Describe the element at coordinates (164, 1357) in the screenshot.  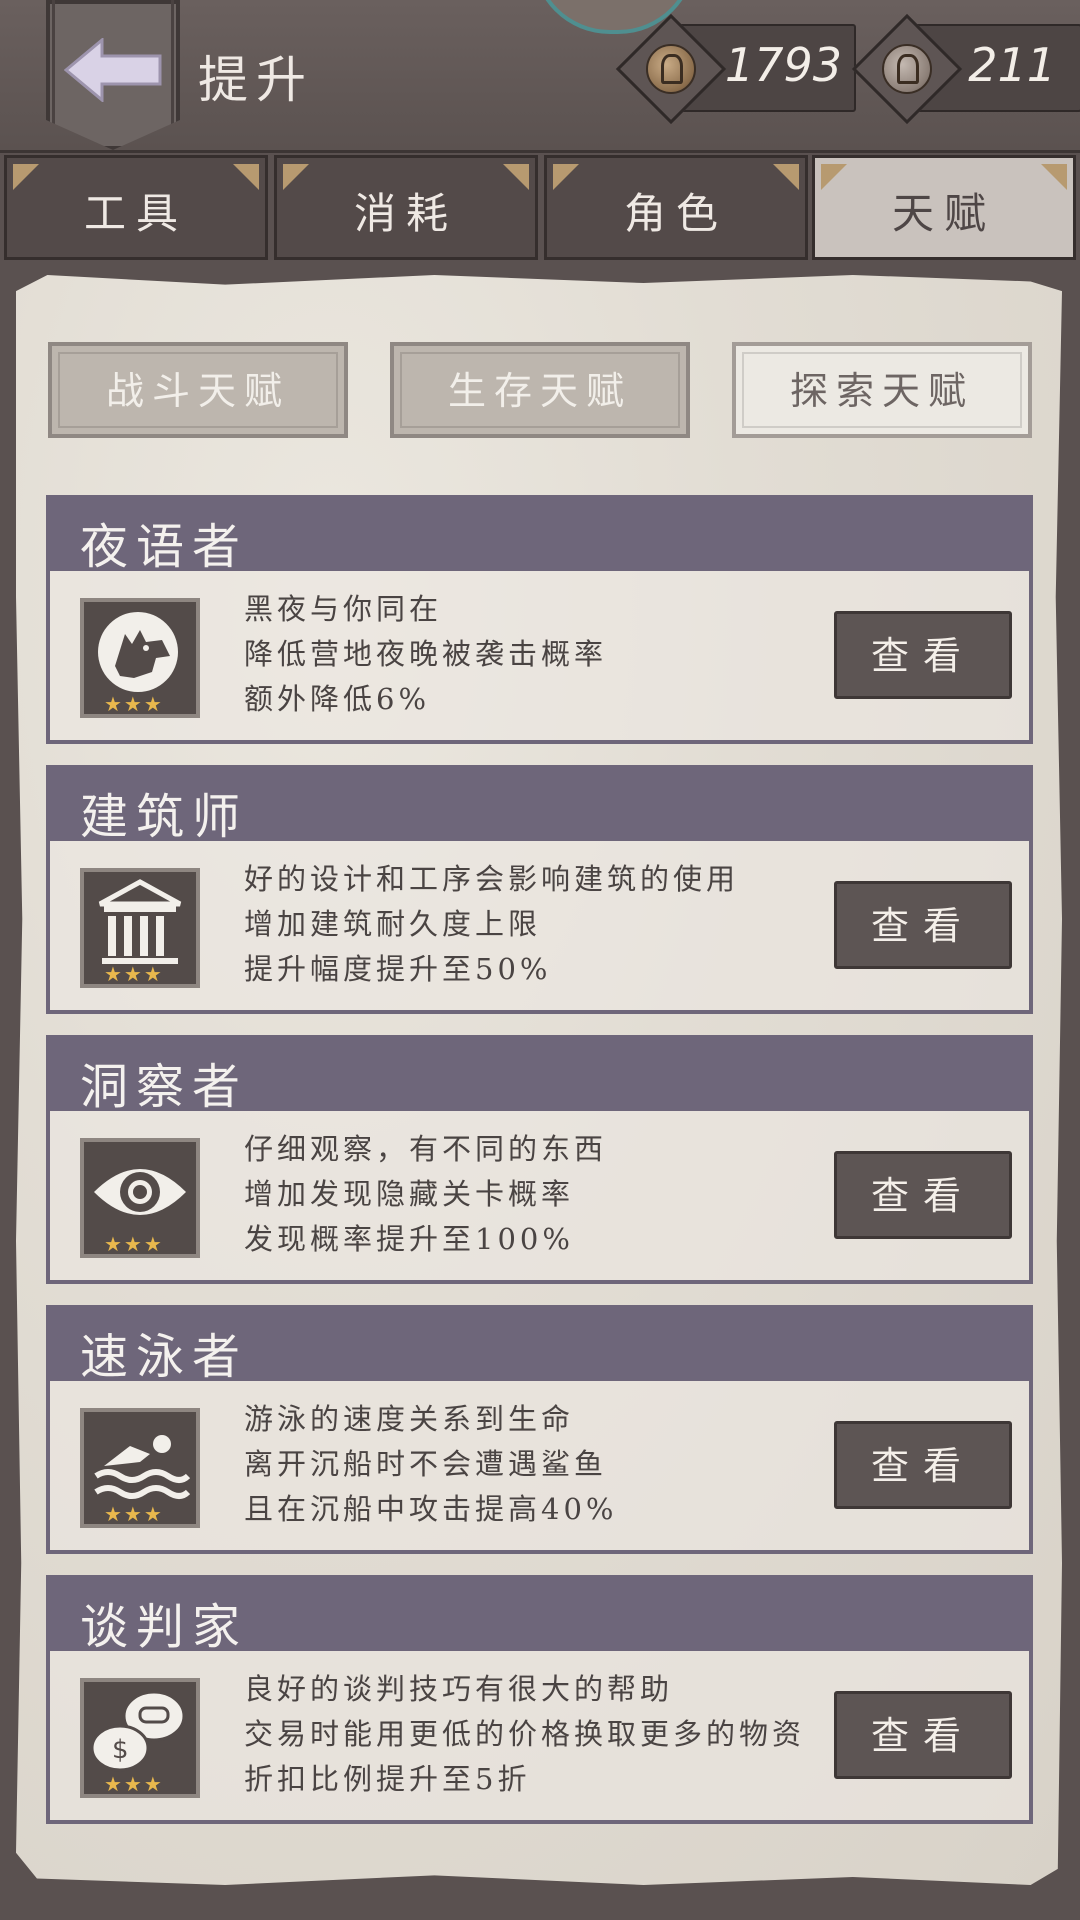
I see `talent-name: 速泳者` at that location.